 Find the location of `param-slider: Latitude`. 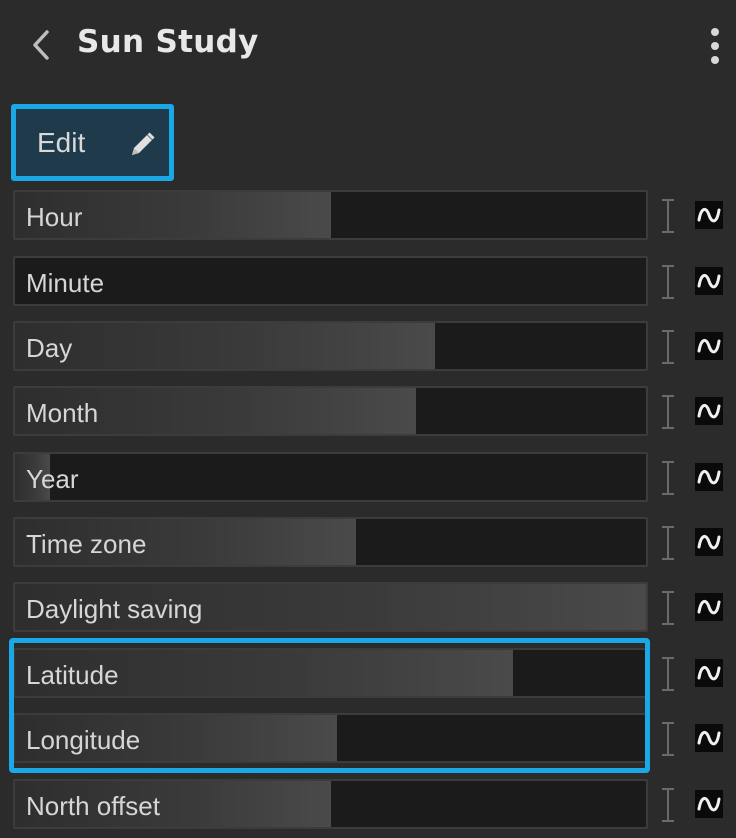

param-slider: Latitude is located at coordinates (330, 673).